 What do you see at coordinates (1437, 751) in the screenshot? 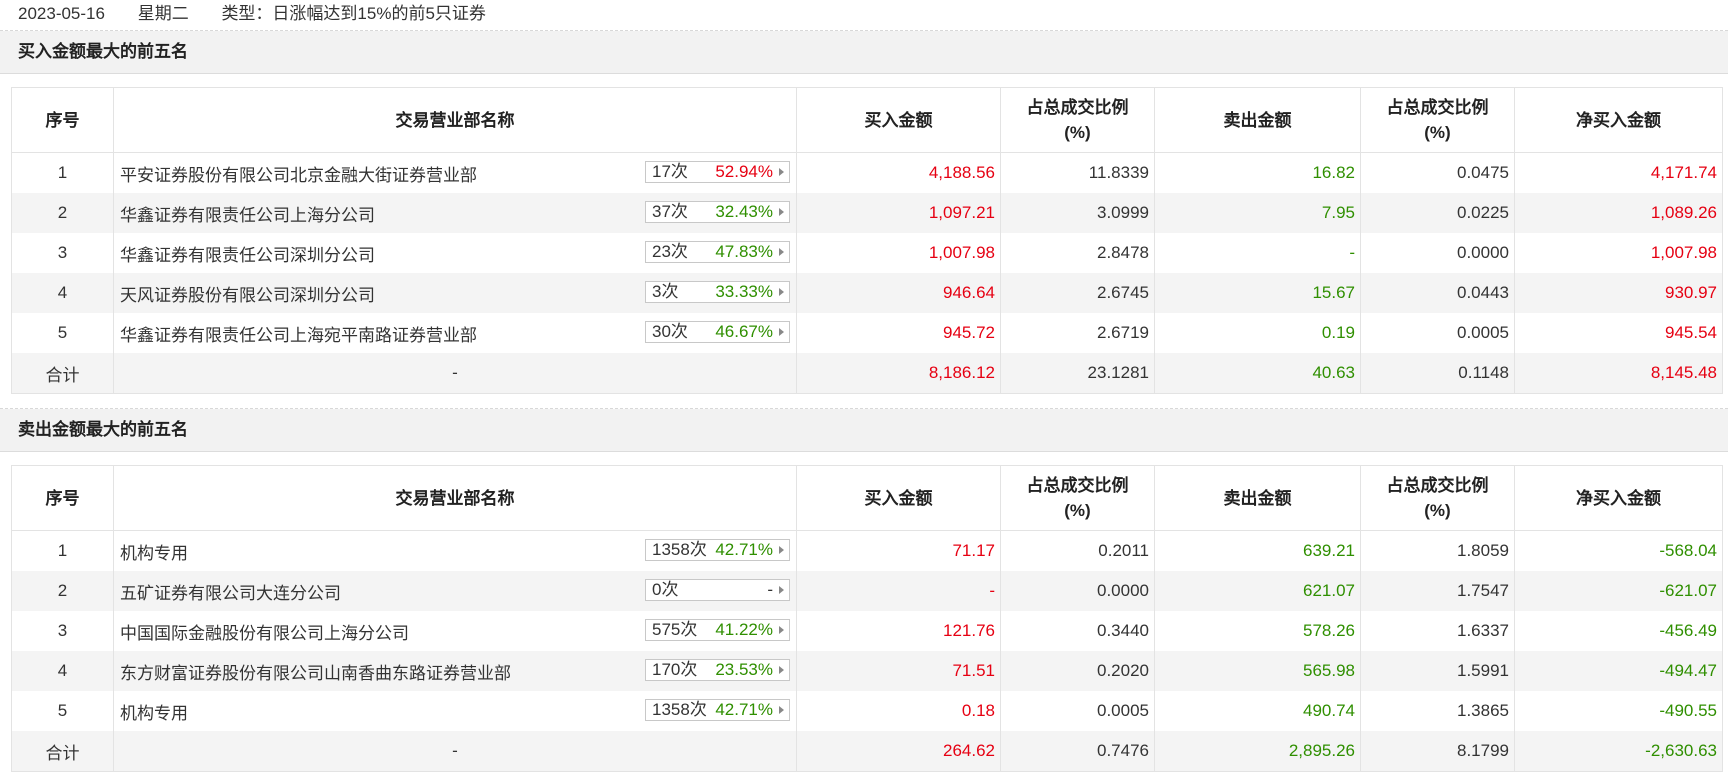
I see `total-sell-ratio: 8.1799` at bounding box center [1437, 751].